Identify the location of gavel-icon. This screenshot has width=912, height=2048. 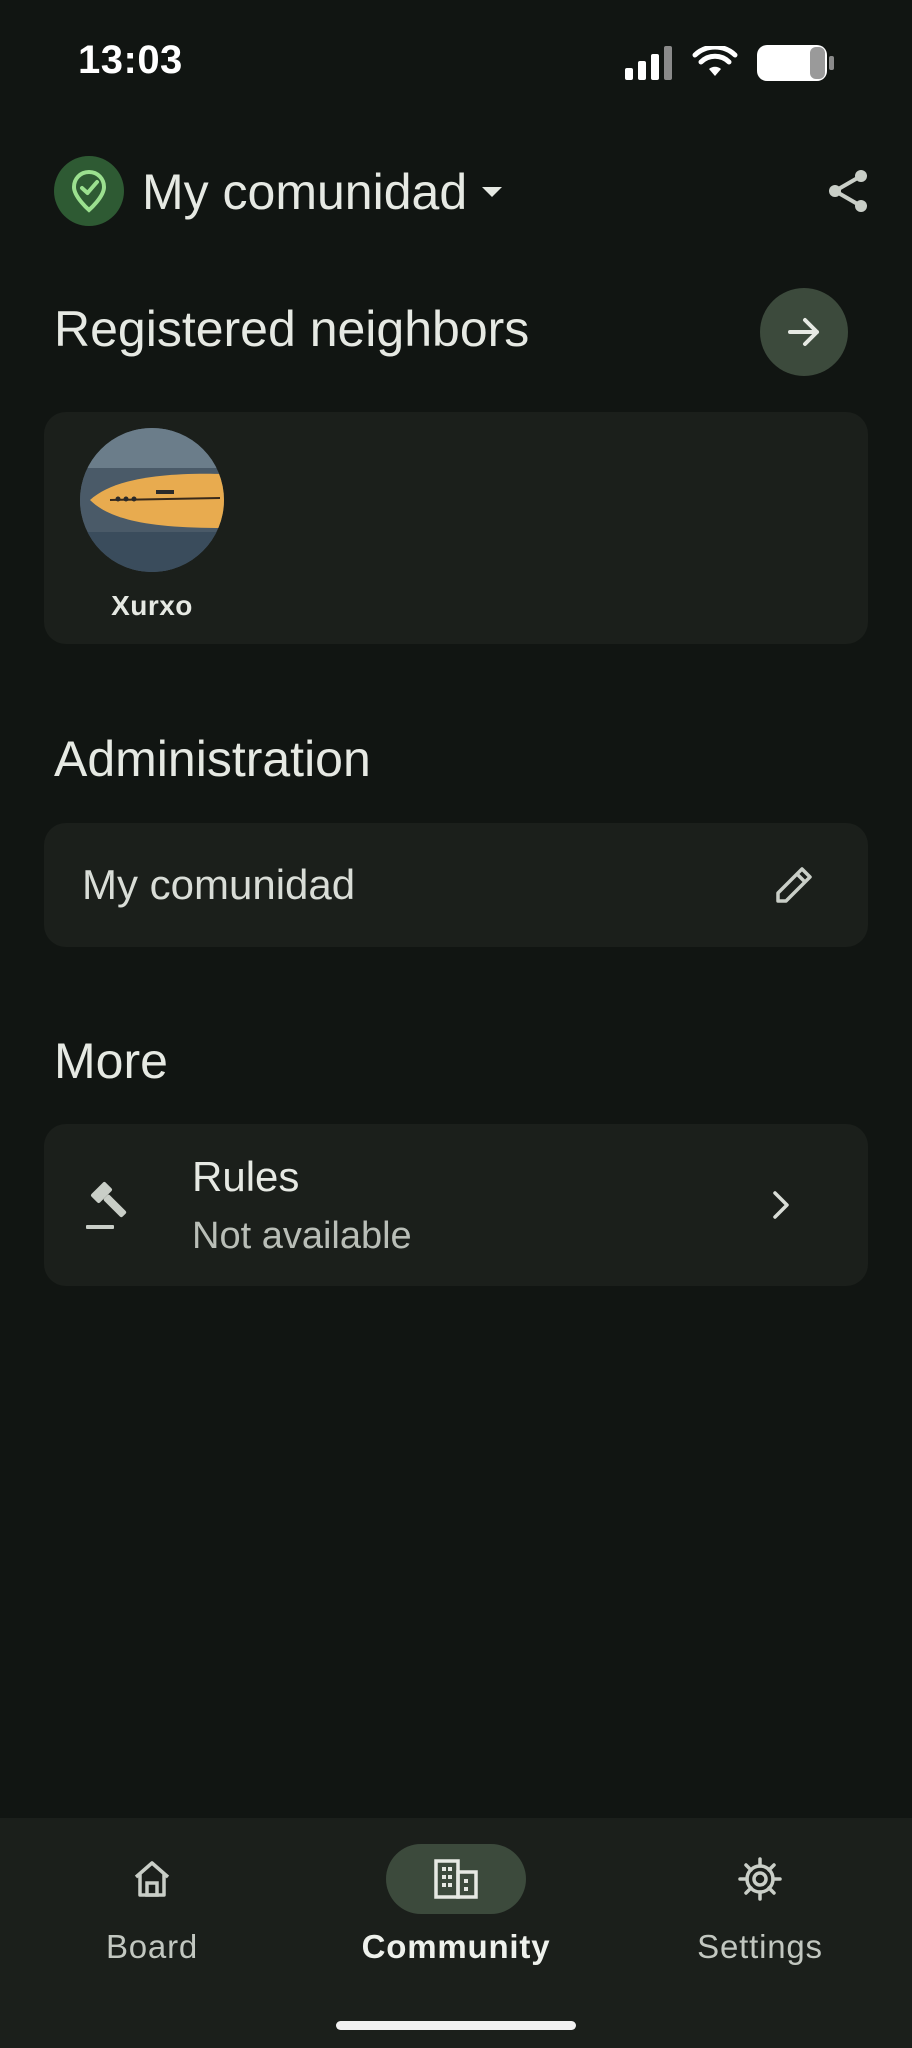
(106, 1205).